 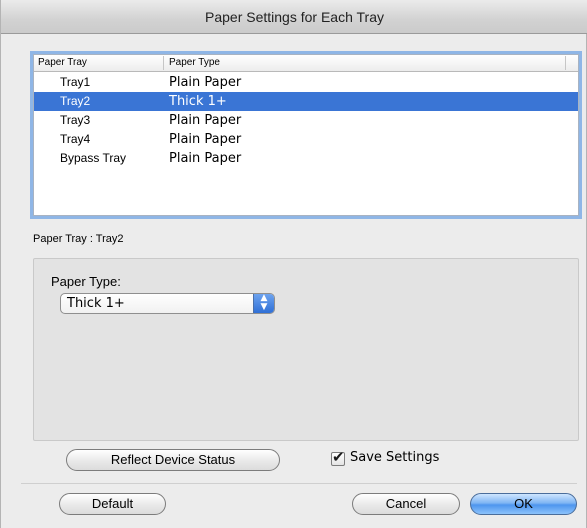 What do you see at coordinates (406, 504) in the screenshot?
I see `cancel-button: Cancel` at bounding box center [406, 504].